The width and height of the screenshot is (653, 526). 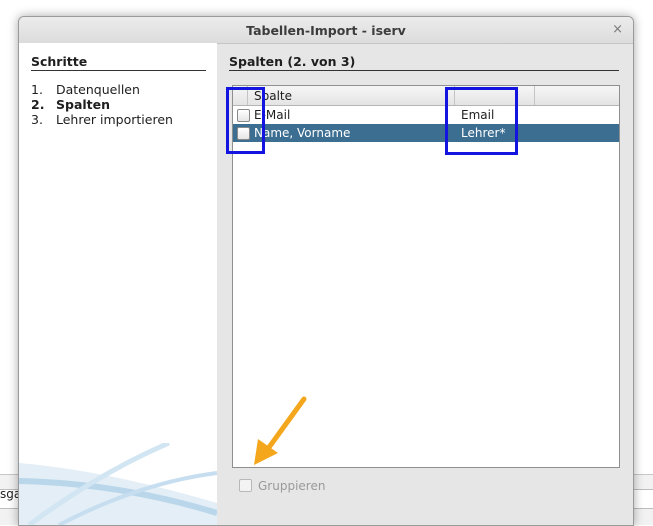 What do you see at coordinates (245, 485) in the screenshot?
I see `group-checkbox-box` at bounding box center [245, 485].